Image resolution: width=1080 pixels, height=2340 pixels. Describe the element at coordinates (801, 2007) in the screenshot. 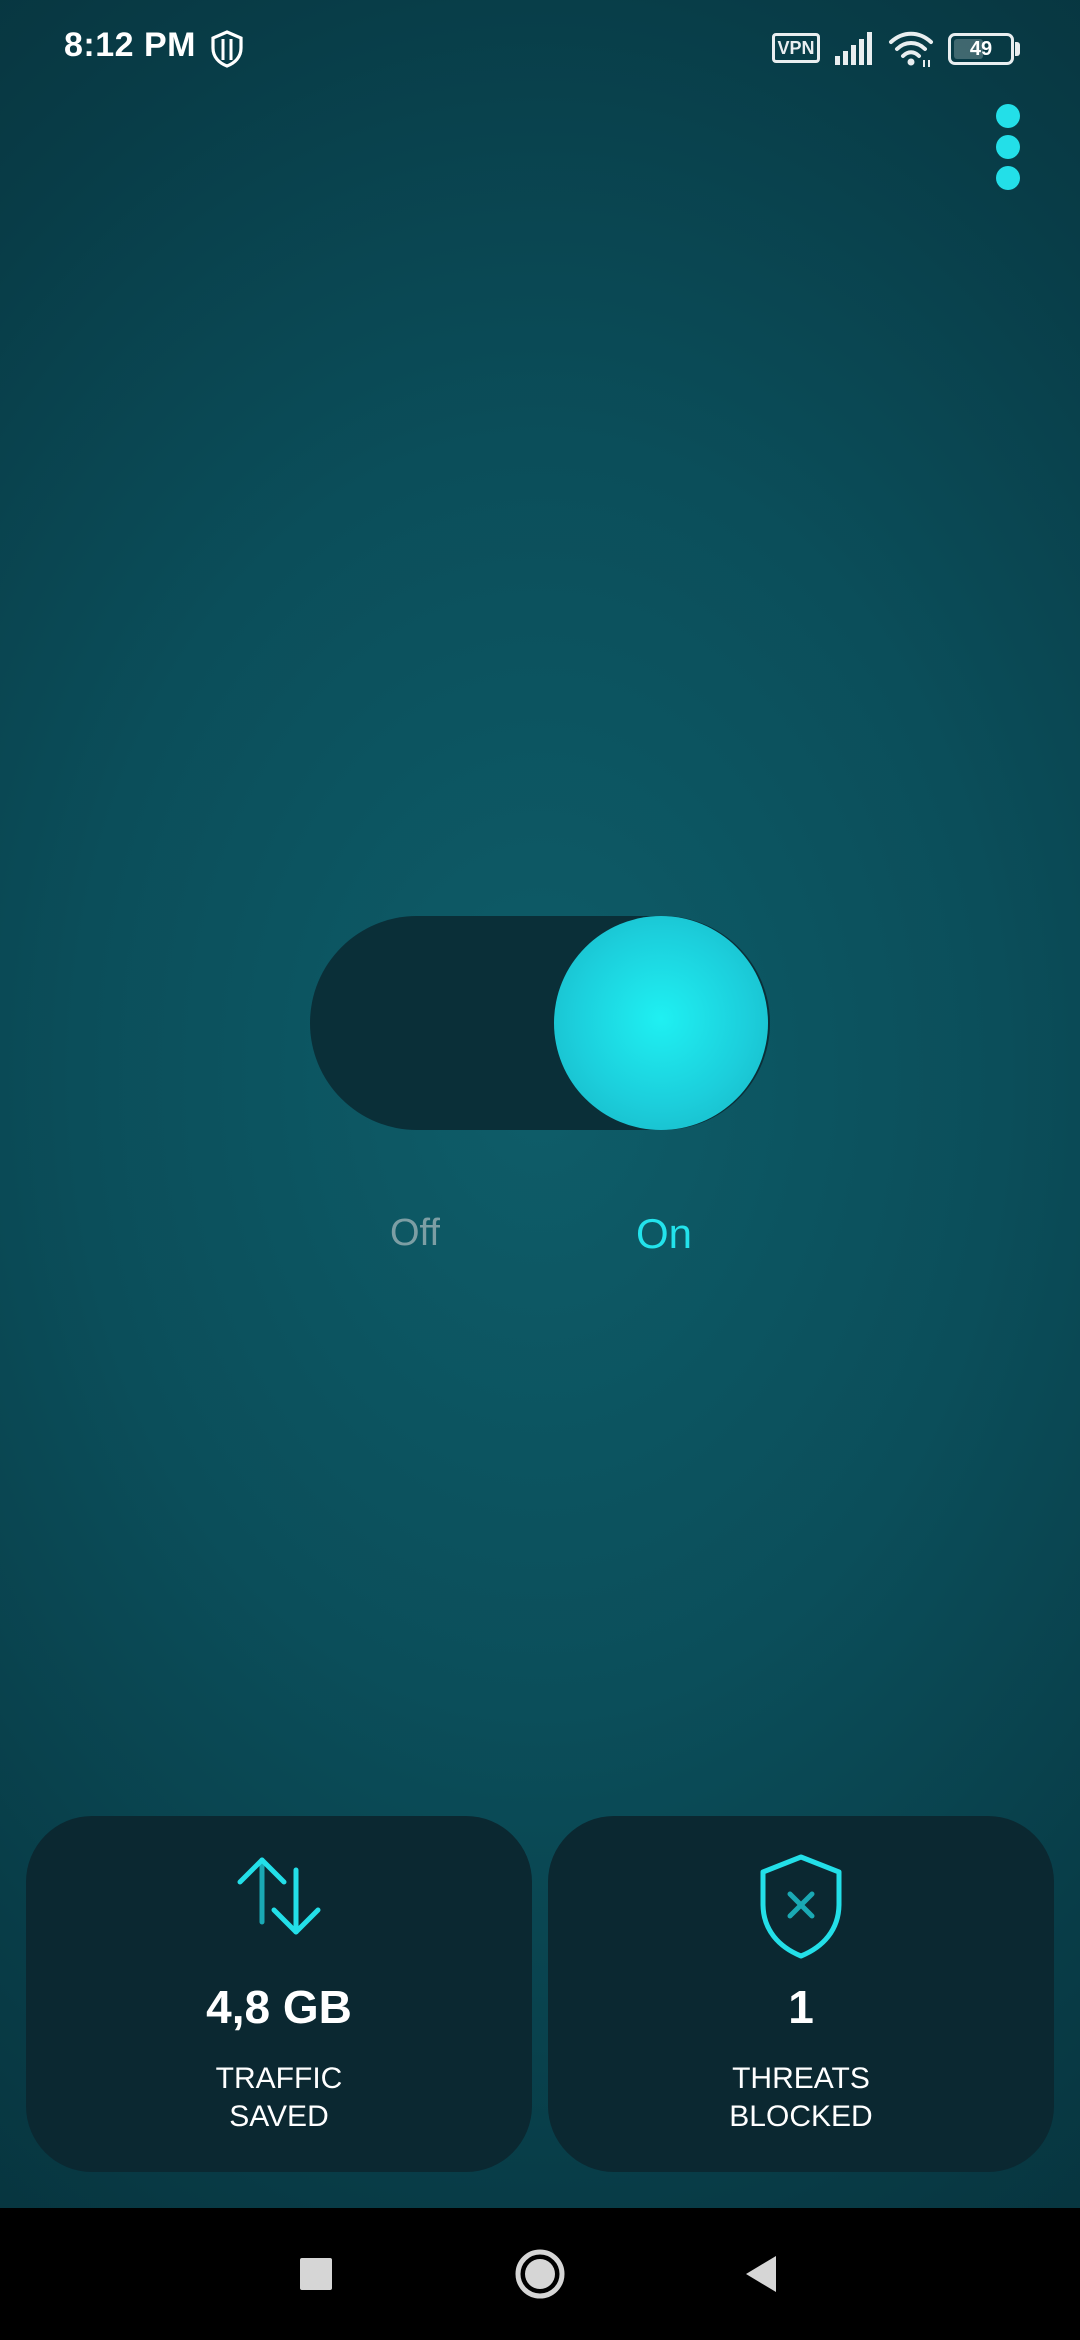

I see `threats-value: 1` at that location.